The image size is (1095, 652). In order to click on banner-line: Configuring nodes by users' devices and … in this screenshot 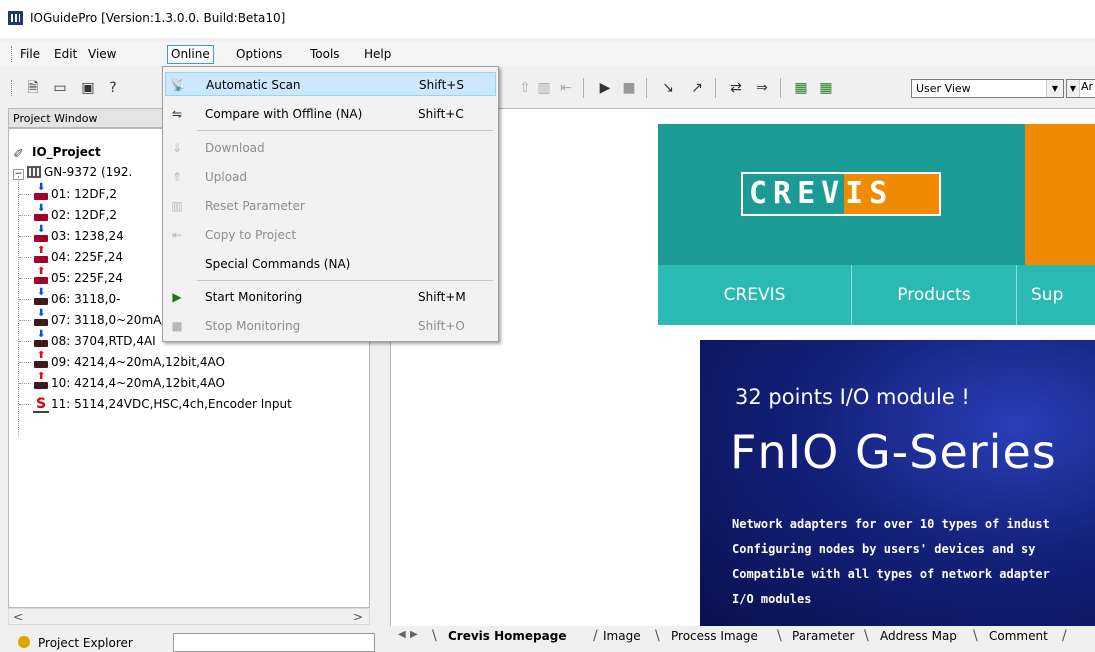, I will do `click(884, 549)`.